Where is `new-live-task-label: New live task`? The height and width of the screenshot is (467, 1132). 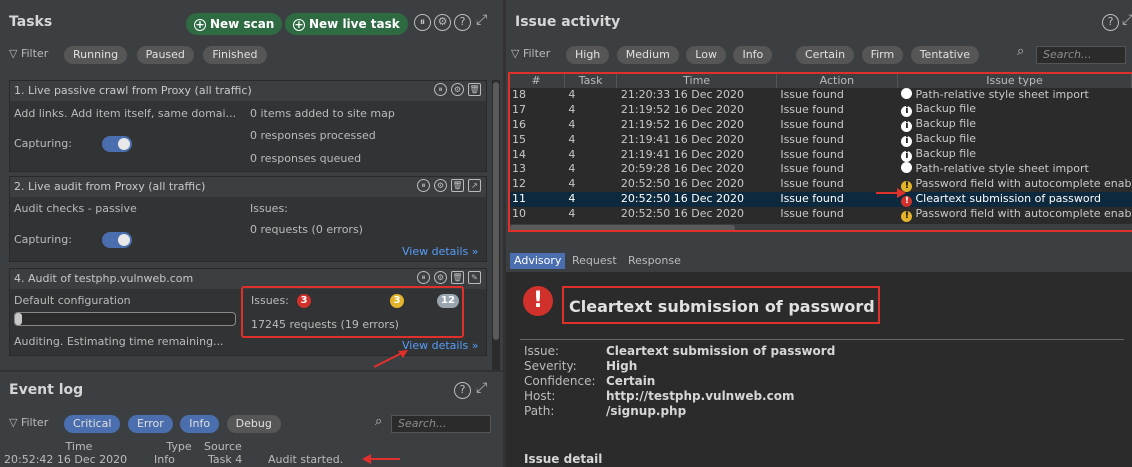
new-live-task-label: New live task is located at coordinates (354, 24).